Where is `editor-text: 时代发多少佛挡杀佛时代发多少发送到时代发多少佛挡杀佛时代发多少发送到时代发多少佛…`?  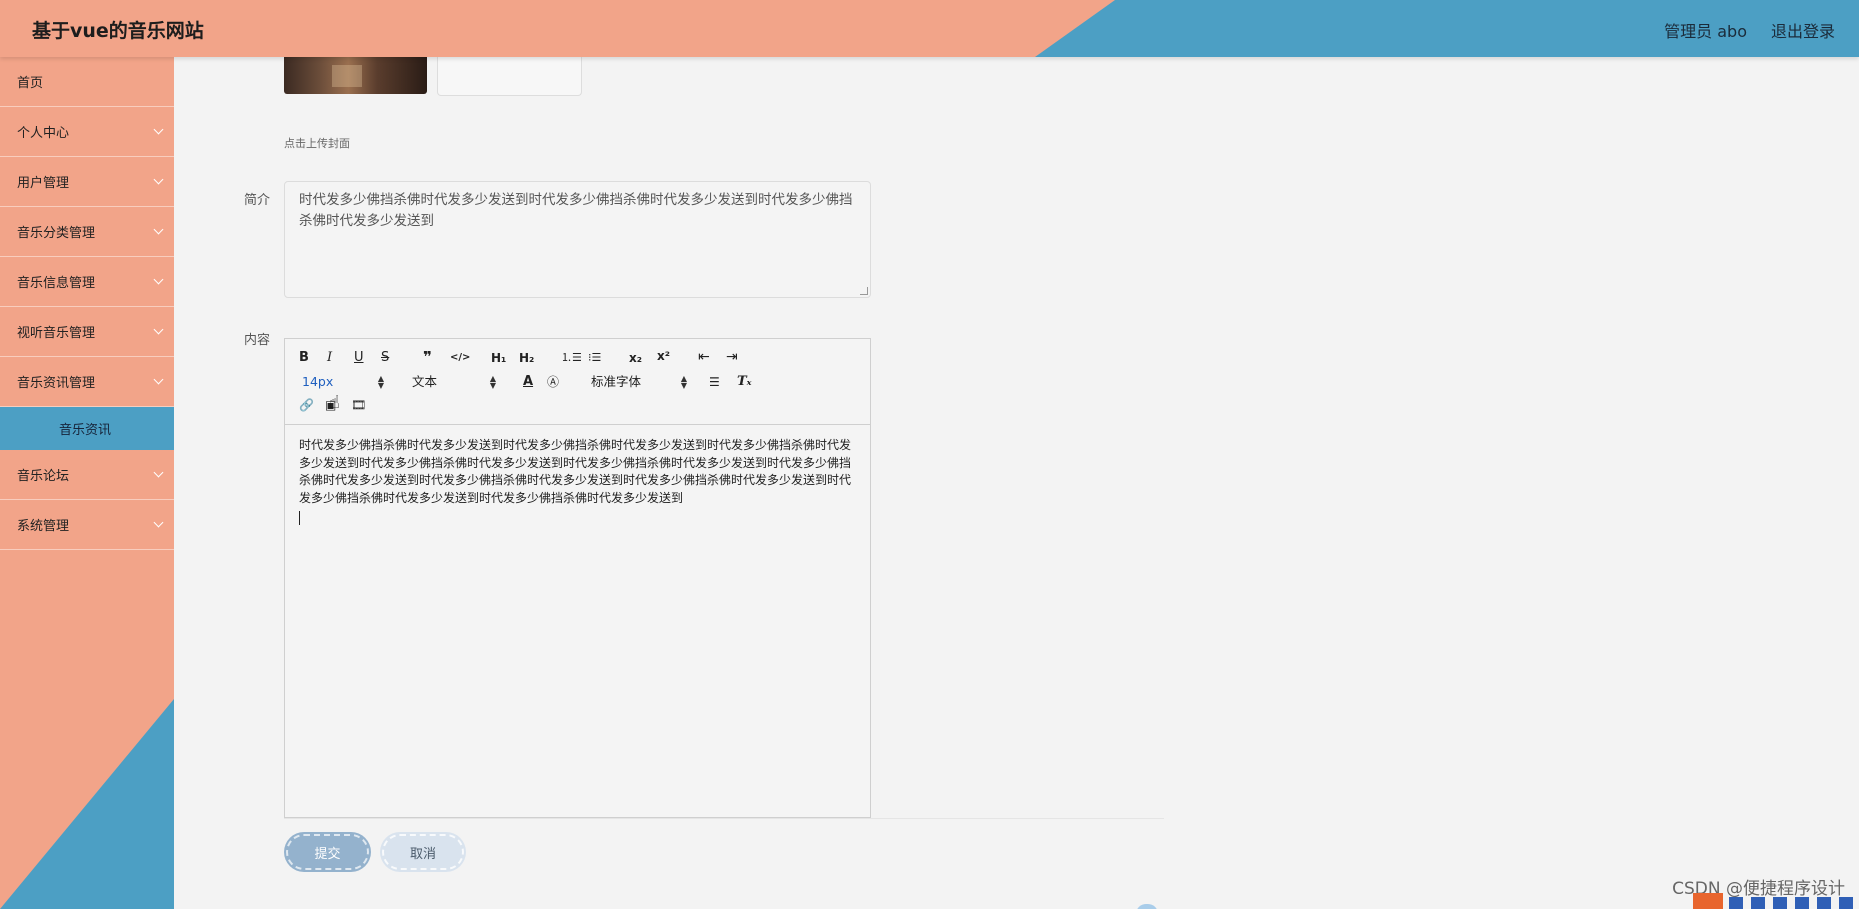 editor-text: 时代发多少佛挡杀佛时代发多少发送到时代发多少佛挡杀佛时代发多少发送到时代发多少佛… is located at coordinates (575, 471).